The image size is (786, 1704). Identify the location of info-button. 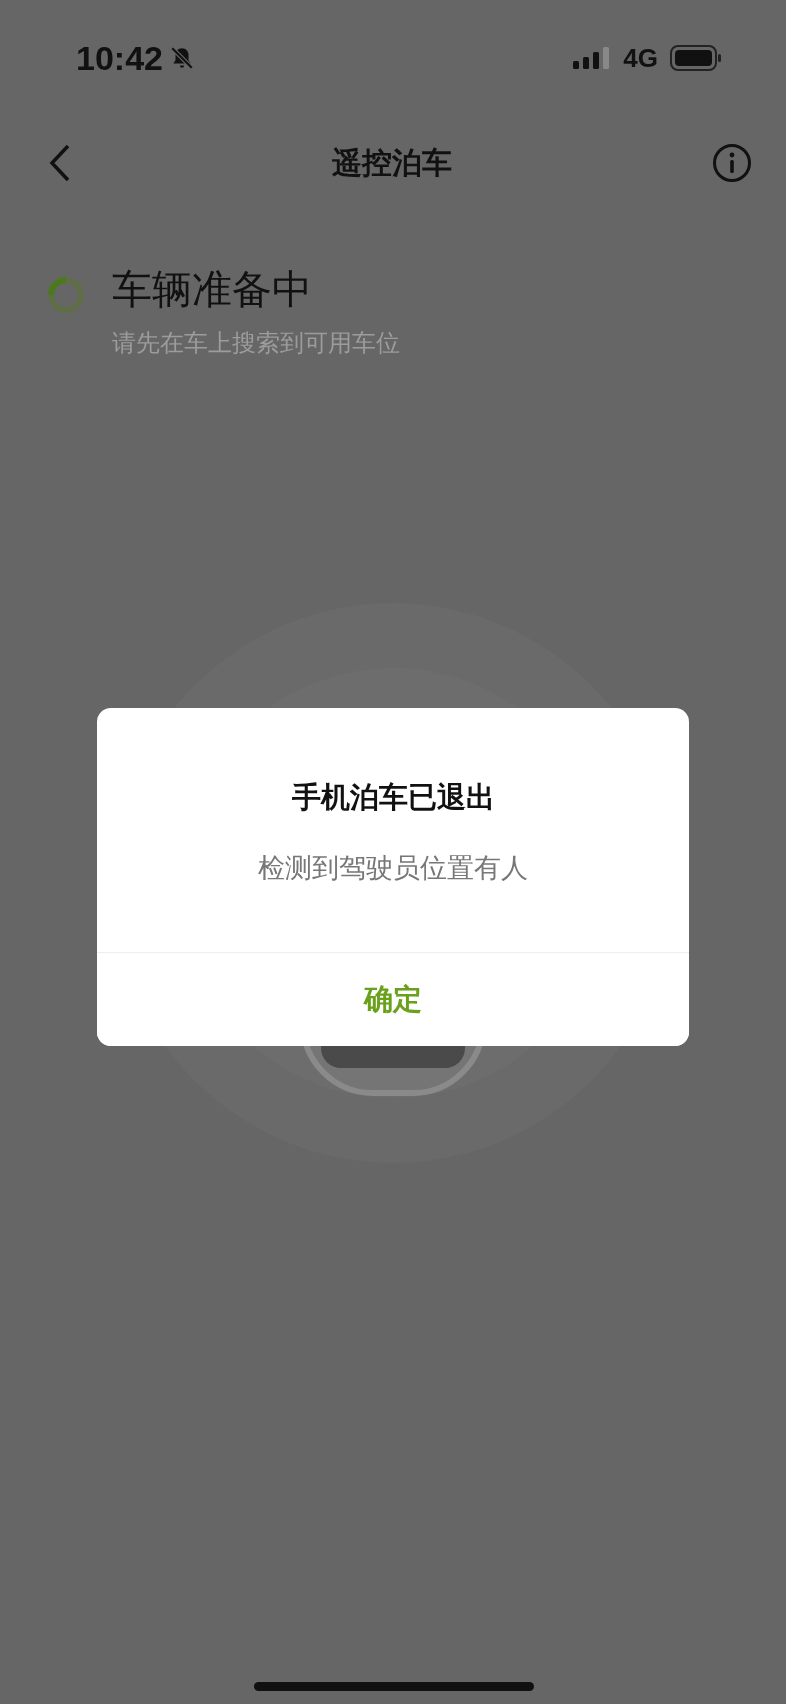
(732, 163).